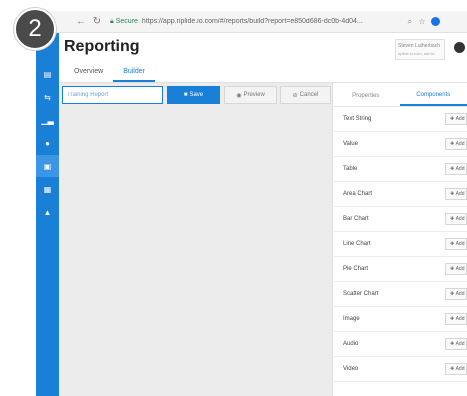 The image size is (467, 396). Describe the element at coordinates (399, 219) in the screenshot. I see `component-row-bar-chart: Bar Chart ✚ Add` at that location.